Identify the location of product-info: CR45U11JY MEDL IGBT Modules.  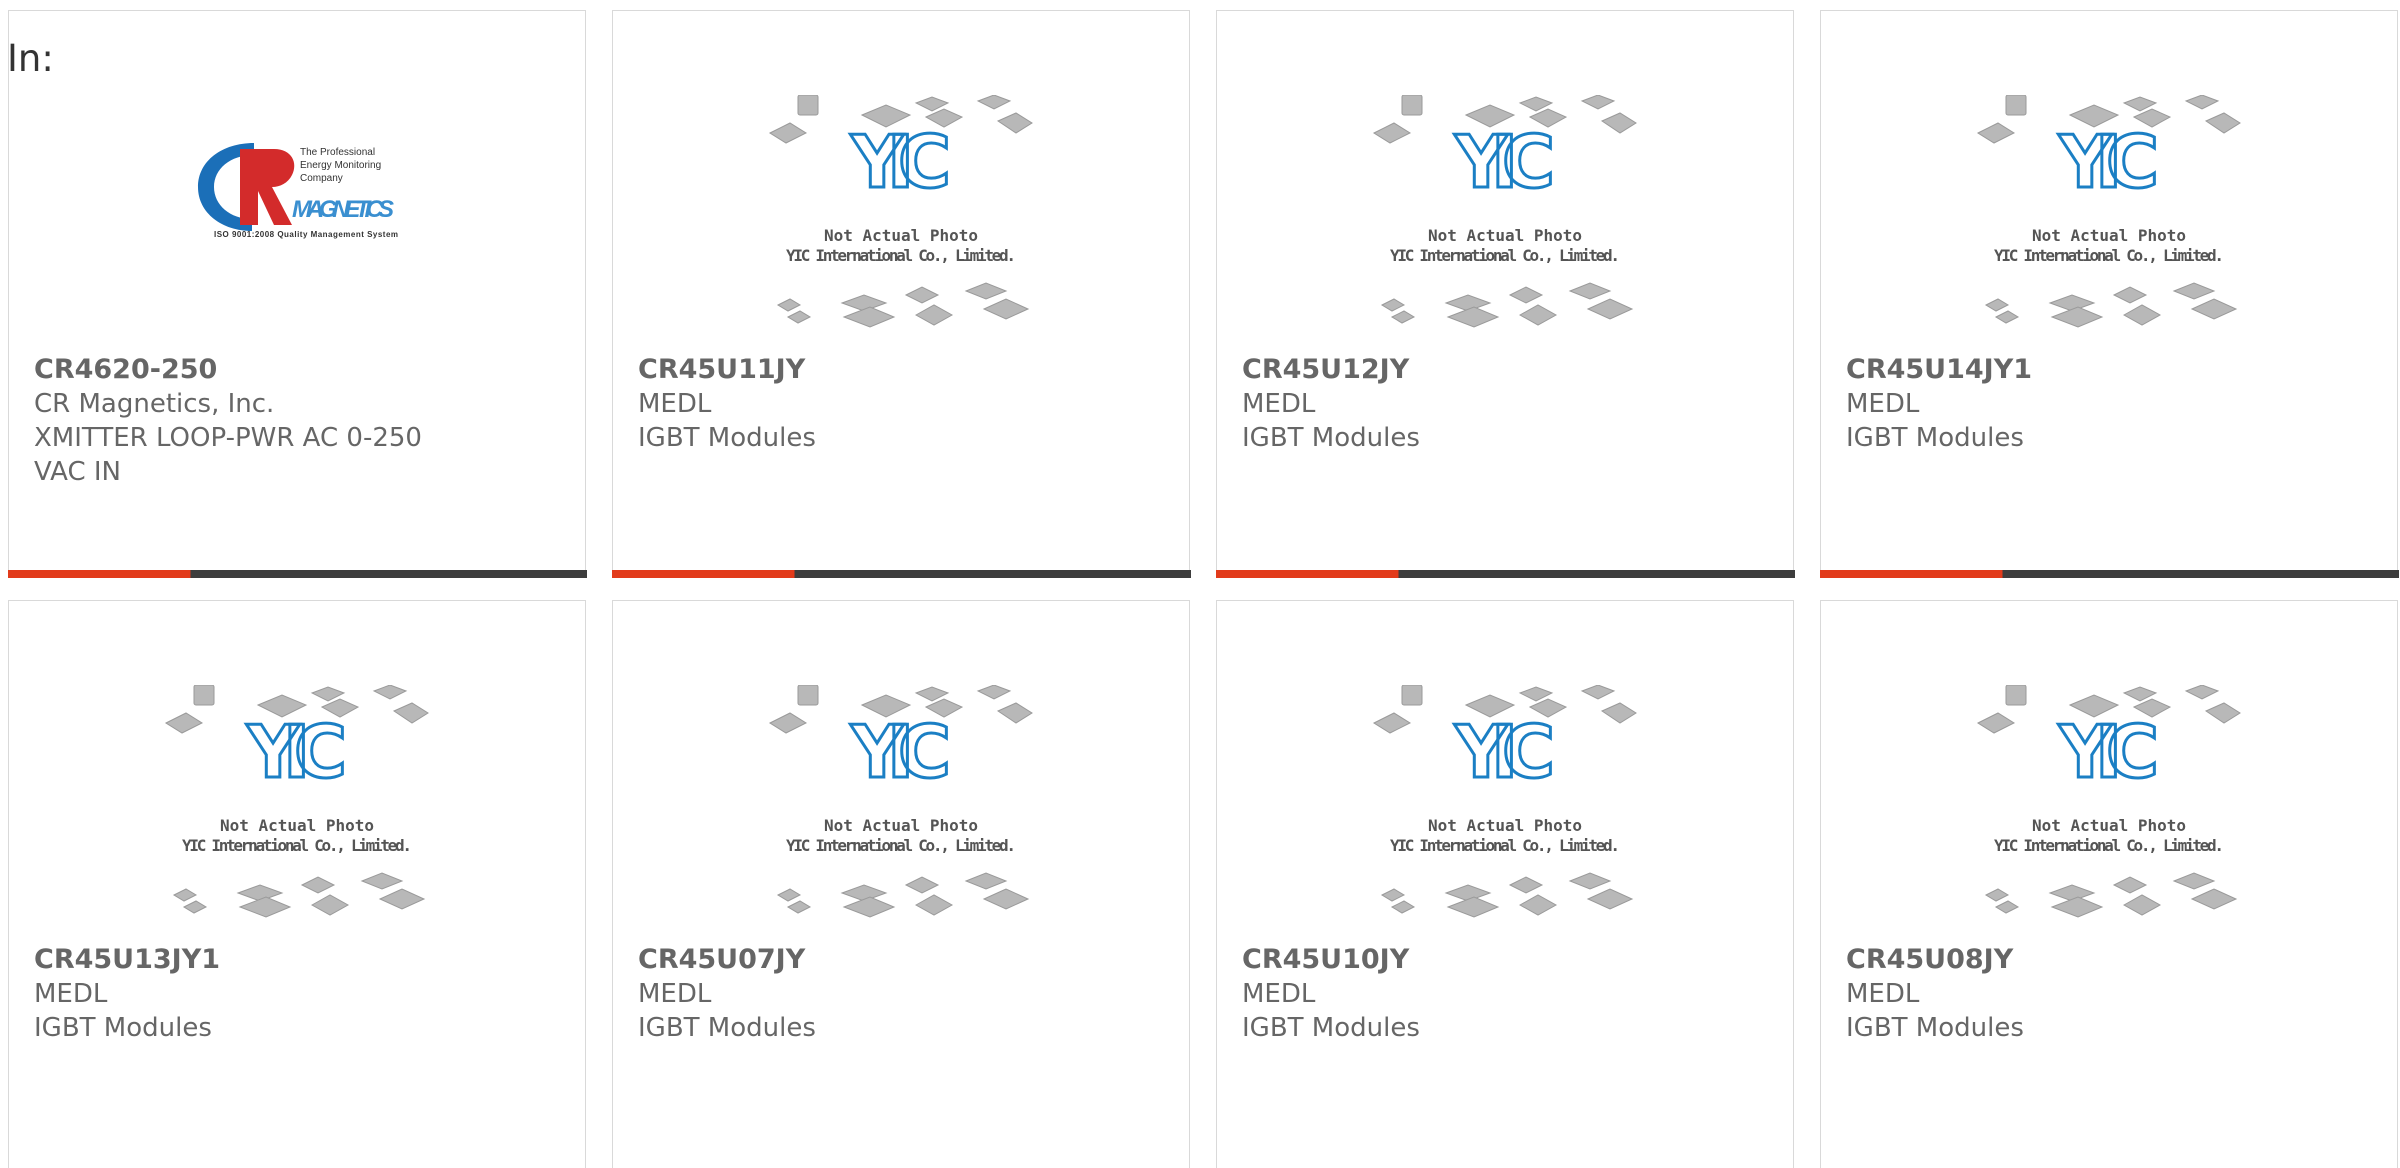
(903, 404).